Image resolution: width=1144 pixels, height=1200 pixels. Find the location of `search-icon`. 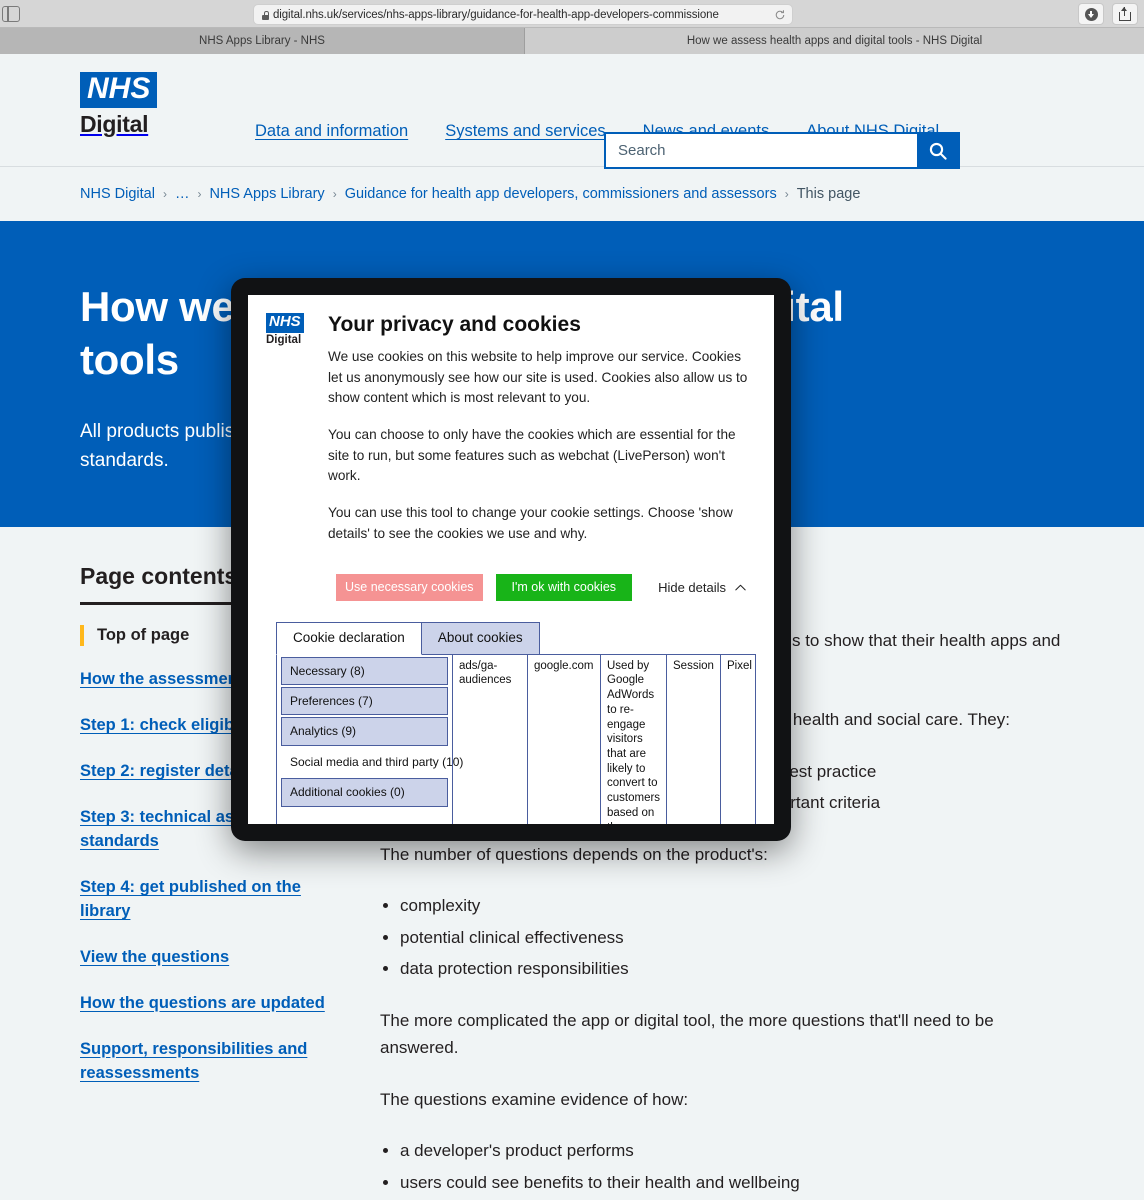

search-icon is located at coordinates (938, 151).